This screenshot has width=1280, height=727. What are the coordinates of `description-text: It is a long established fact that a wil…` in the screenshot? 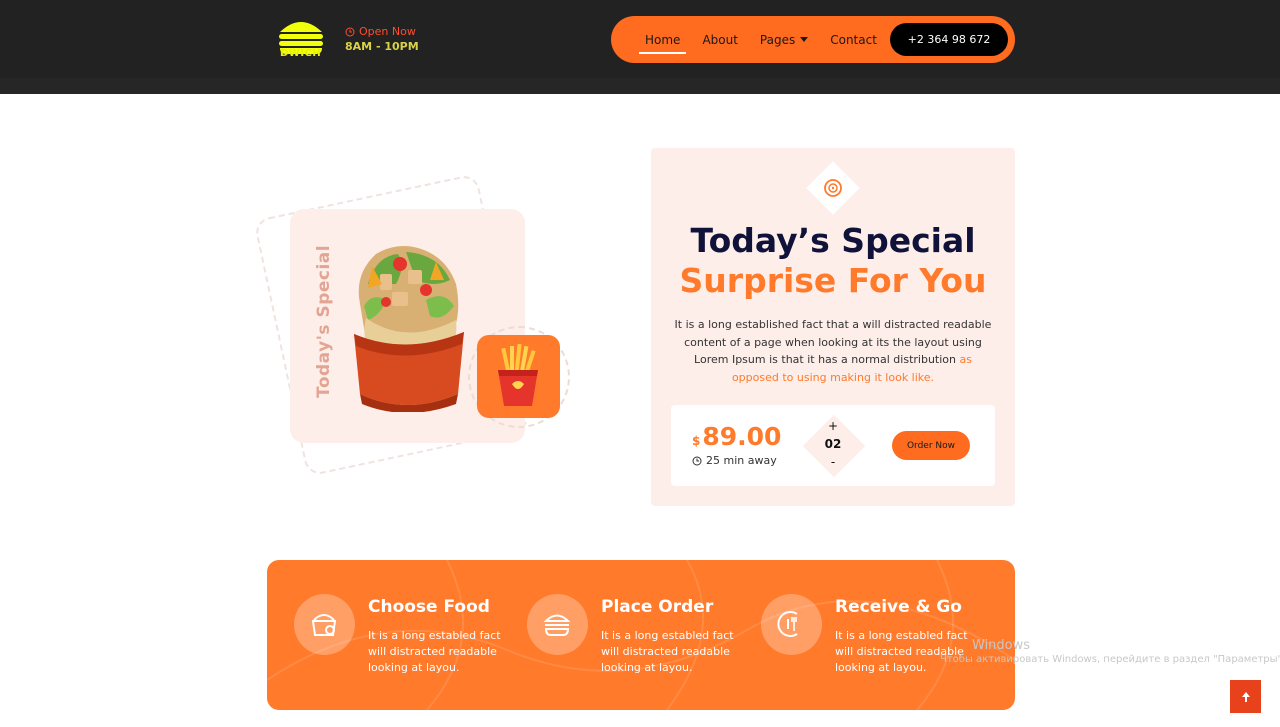 It's located at (833, 342).